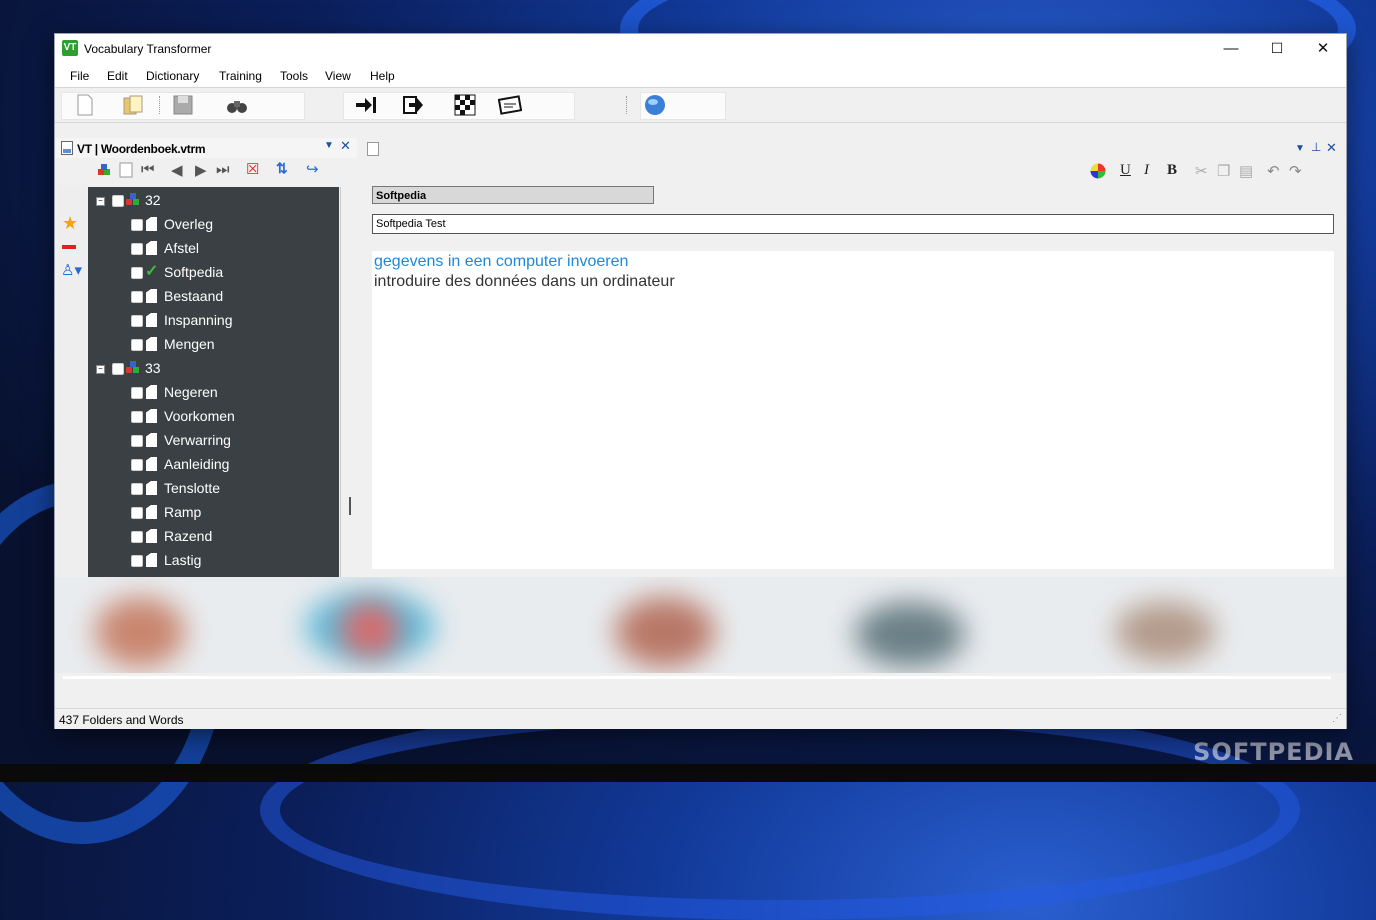  What do you see at coordinates (133, 105) in the screenshot?
I see `open-file-icon` at bounding box center [133, 105].